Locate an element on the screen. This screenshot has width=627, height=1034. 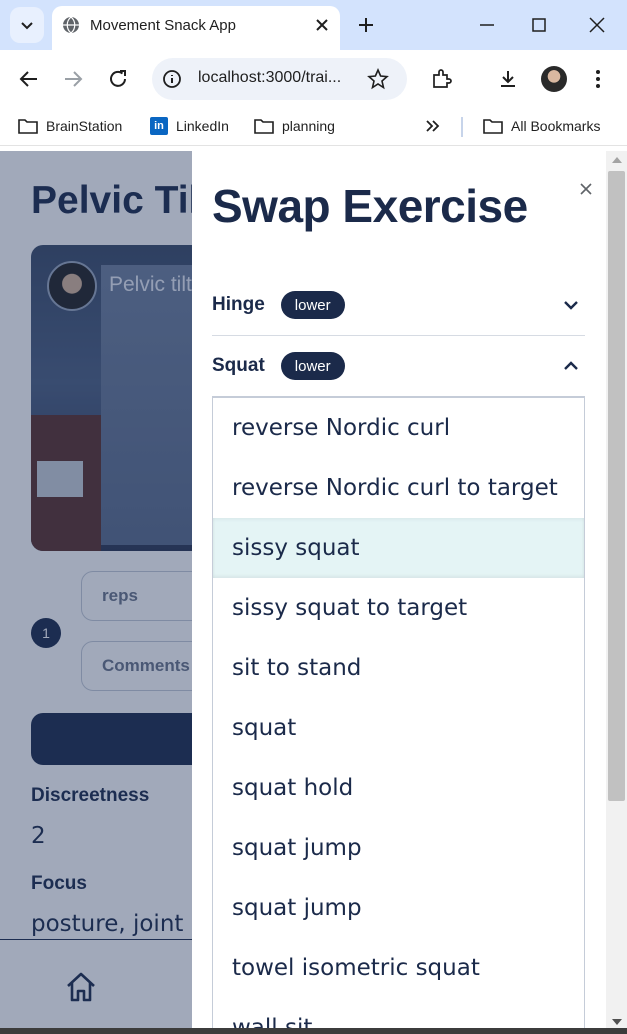
exercise-option: sit to stand is located at coordinates (398, 668).